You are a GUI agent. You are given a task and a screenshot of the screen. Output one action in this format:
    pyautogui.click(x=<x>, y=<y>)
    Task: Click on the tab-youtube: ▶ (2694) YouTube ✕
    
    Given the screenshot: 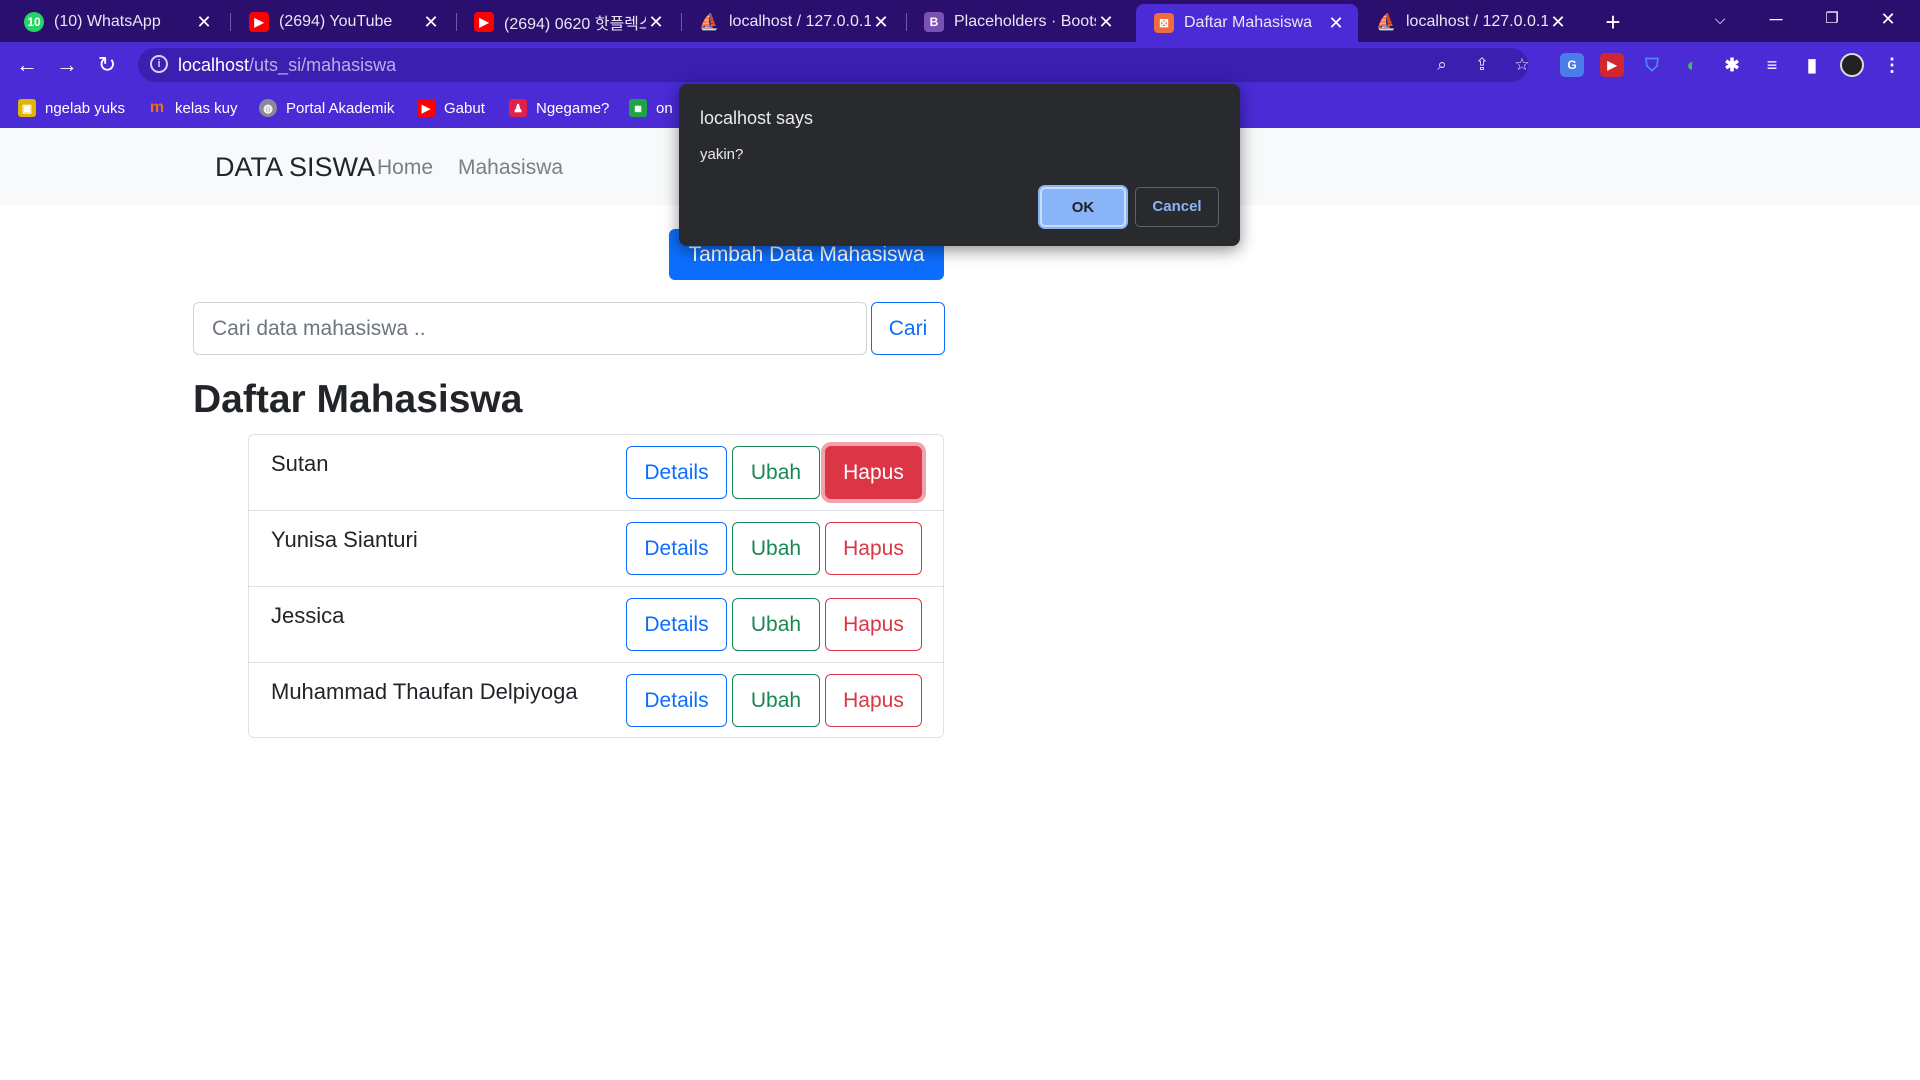 What is the action you would take?
    pyautogui.click(x=342, y=22)
    